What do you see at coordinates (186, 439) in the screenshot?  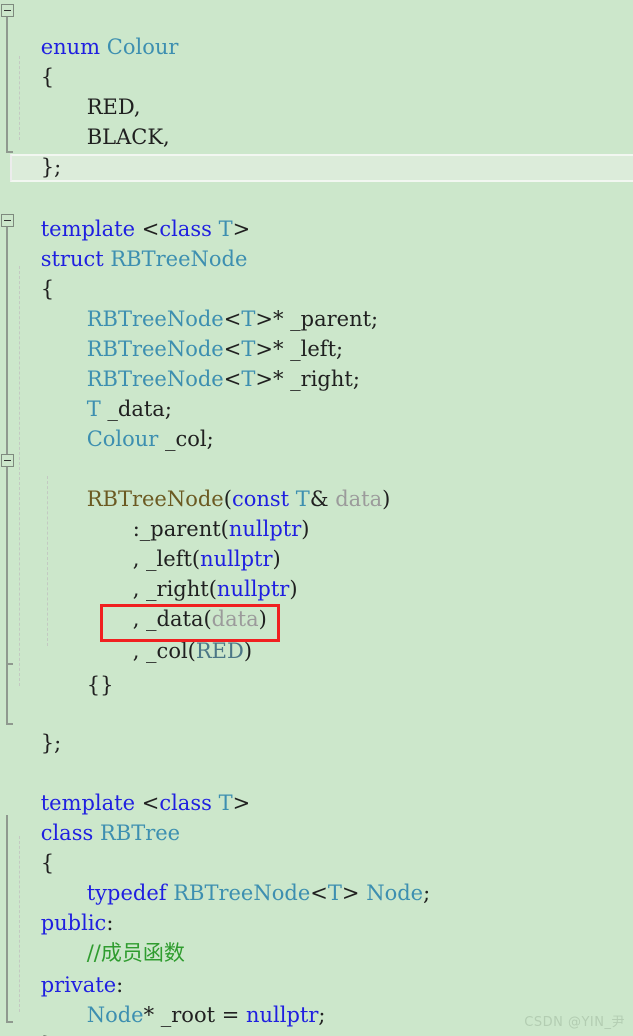 I see `member-col: _col;` at bounding box center [186, 439].